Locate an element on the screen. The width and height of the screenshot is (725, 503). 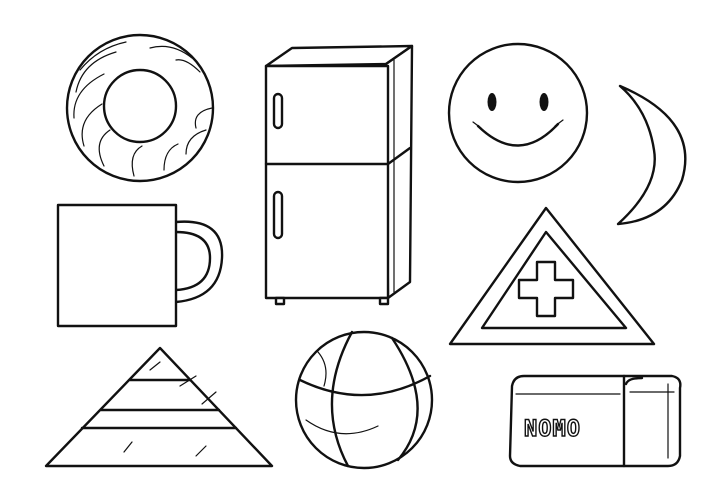
crescent-moon-icon is located at coordinates (651, 155).